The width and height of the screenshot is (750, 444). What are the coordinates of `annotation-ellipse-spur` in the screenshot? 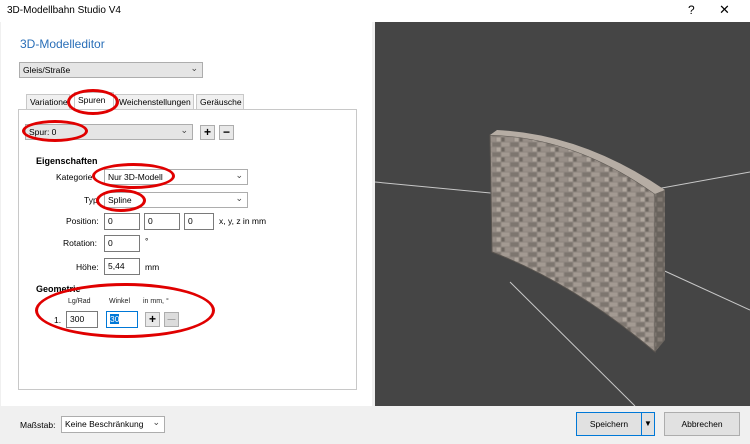 It's located at (55, 131).